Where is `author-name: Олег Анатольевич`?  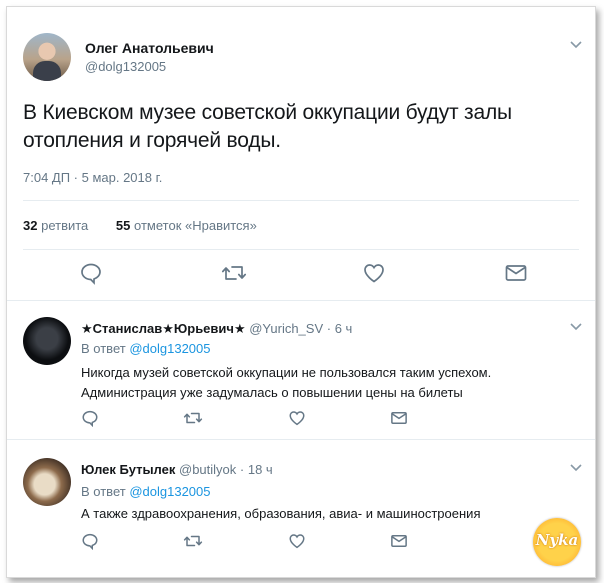 author-name: Олег Анатольевич is located at coordinates (149, 48).